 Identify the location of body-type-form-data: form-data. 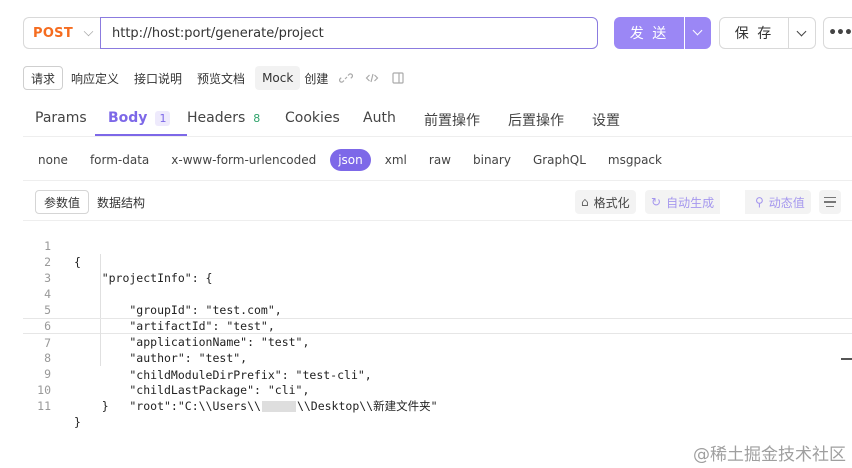
(119, 160).